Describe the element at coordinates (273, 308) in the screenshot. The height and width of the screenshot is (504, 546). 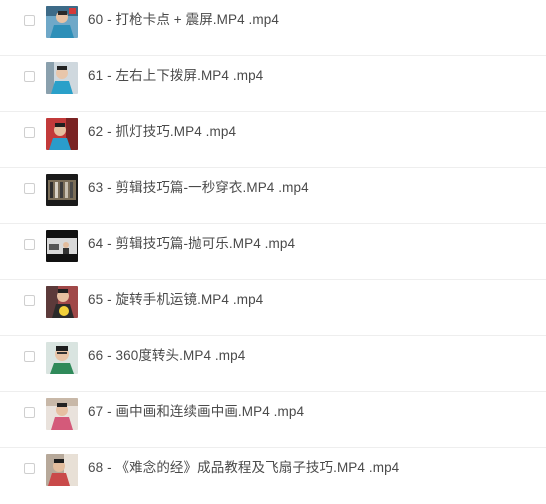
I see `file-row: 65 - 旋转手机运镜.MP4 .mp4` at that location.